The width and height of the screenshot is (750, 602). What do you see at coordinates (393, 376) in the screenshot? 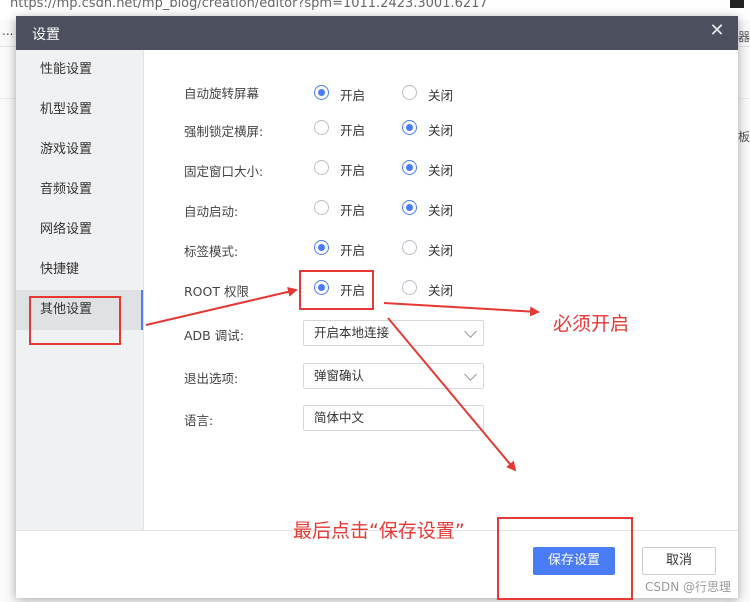
I see `exit-option-select: 弹窗确认` at bounding box center [393, 376].